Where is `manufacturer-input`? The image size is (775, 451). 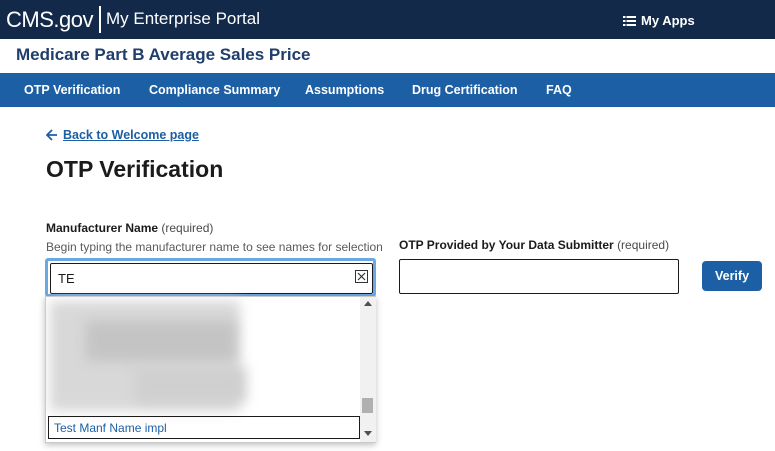
manufacturer-input is located at coordinates (211, 278).